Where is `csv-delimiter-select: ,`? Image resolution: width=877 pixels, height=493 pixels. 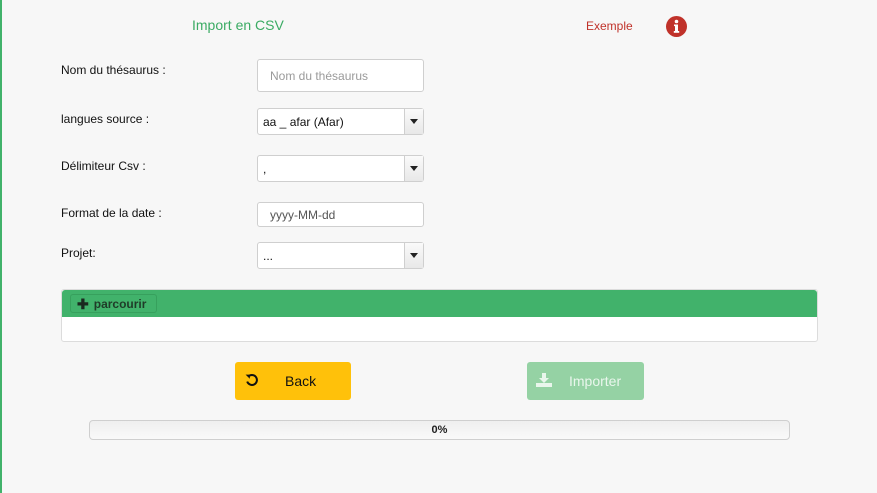 csv-delimiter-select: , is located at coordinates (340, 168).